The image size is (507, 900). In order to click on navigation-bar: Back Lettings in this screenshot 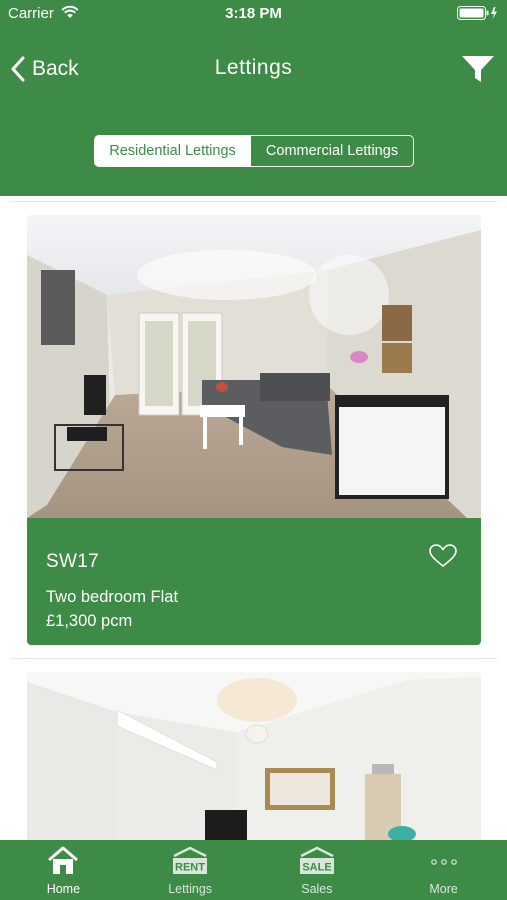, I will do `click(253, 69)`.